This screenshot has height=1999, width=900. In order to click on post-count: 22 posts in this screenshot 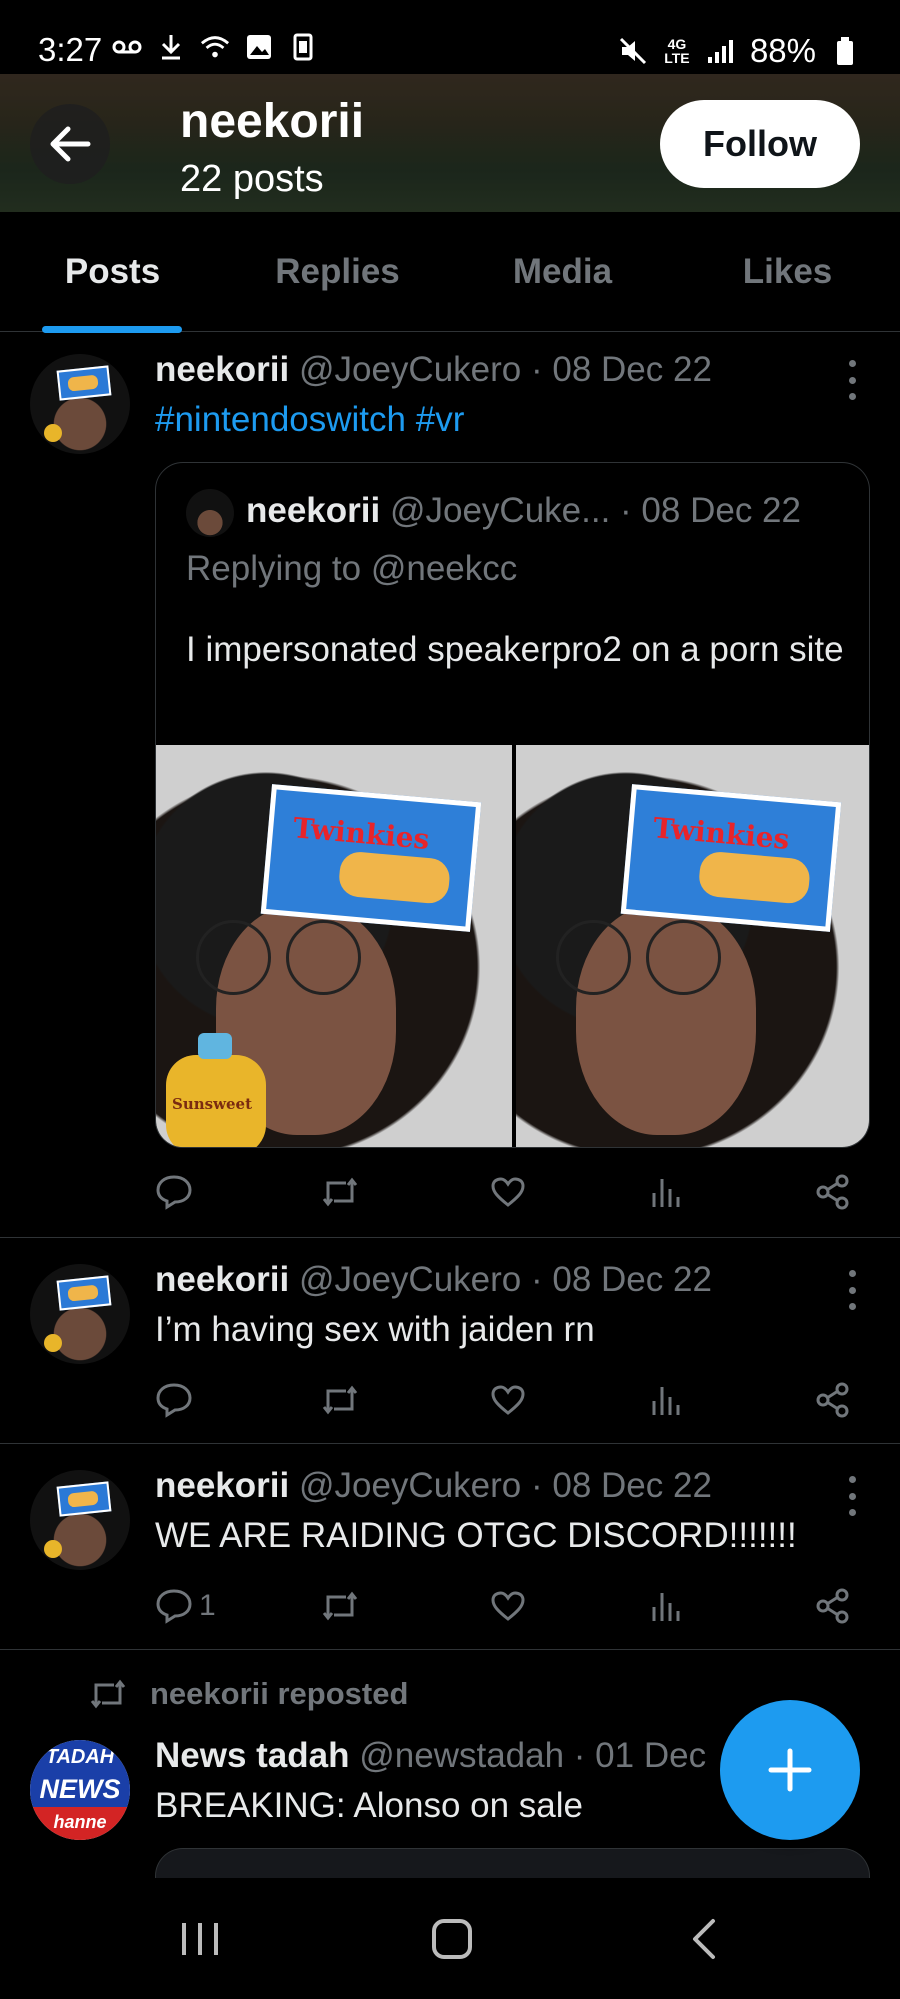, I will do `click(252, 179)`.